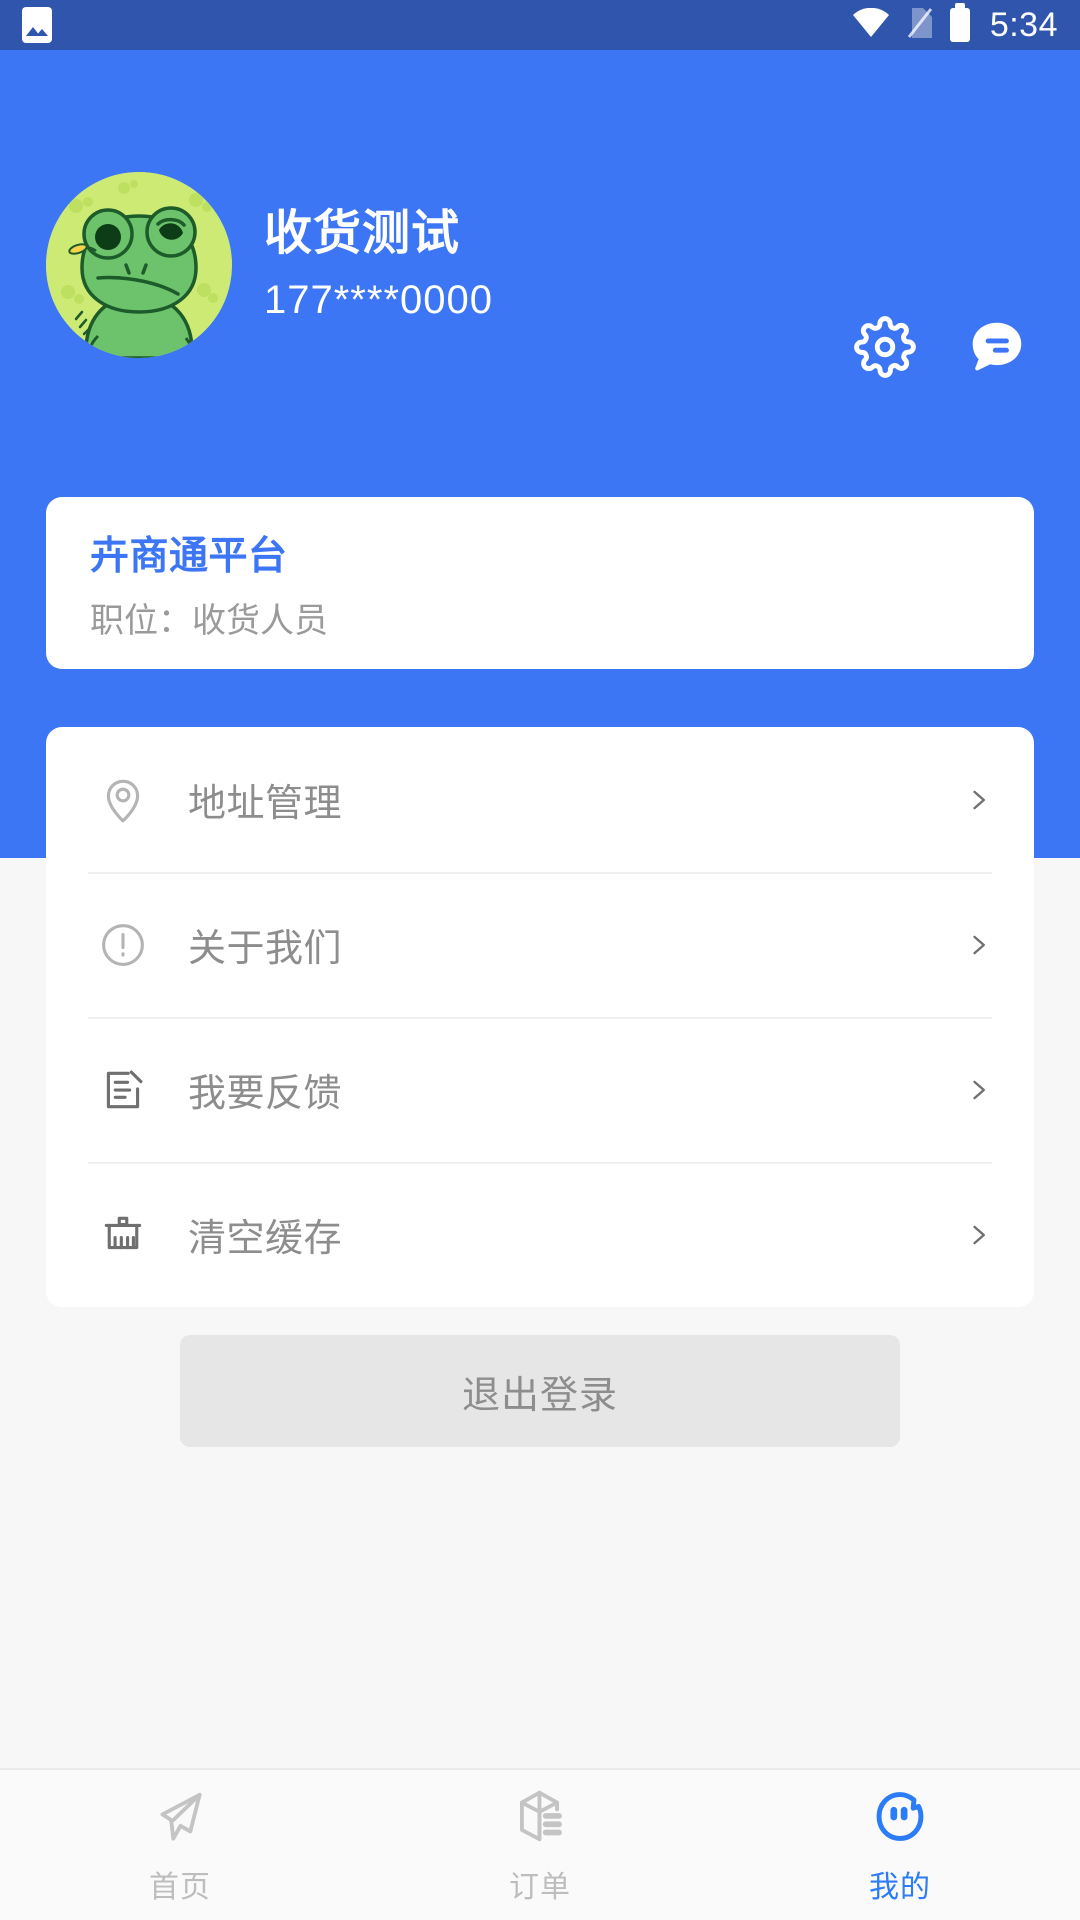  I want to click on profile-face-icon, so click(900, 1817).